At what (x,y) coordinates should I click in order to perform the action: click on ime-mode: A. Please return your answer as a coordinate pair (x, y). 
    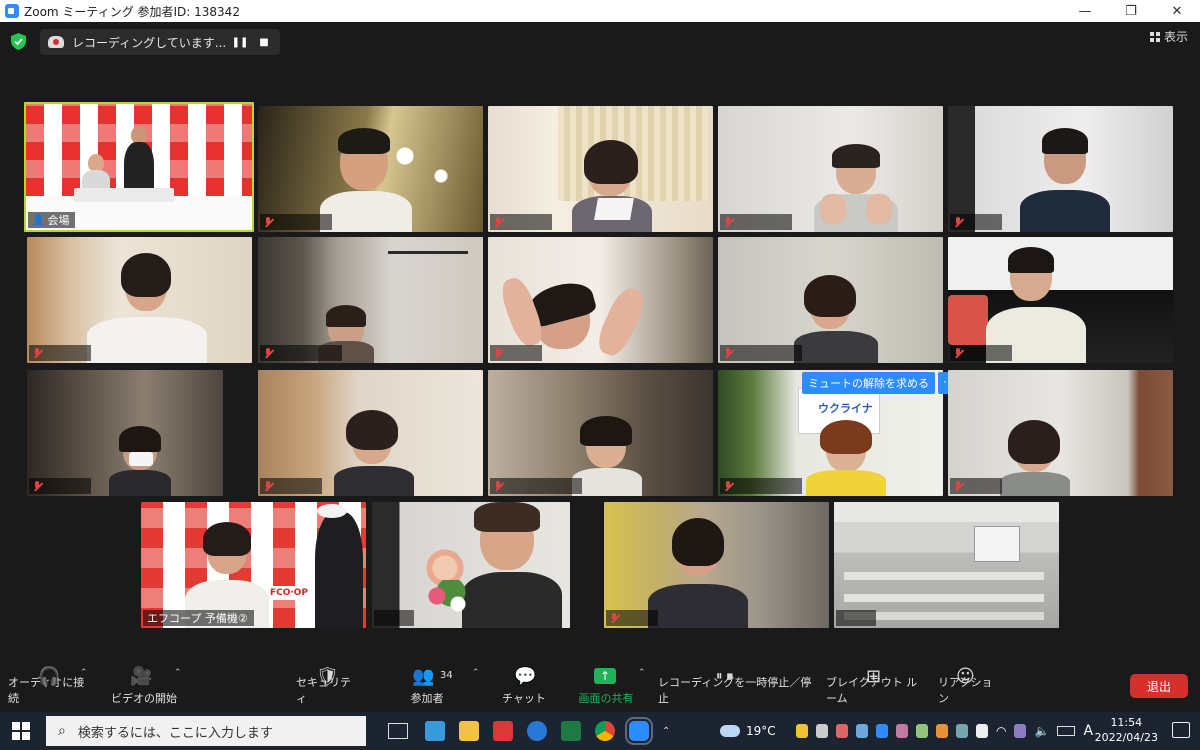
    Looking at the image, I should click on (1088, 731).